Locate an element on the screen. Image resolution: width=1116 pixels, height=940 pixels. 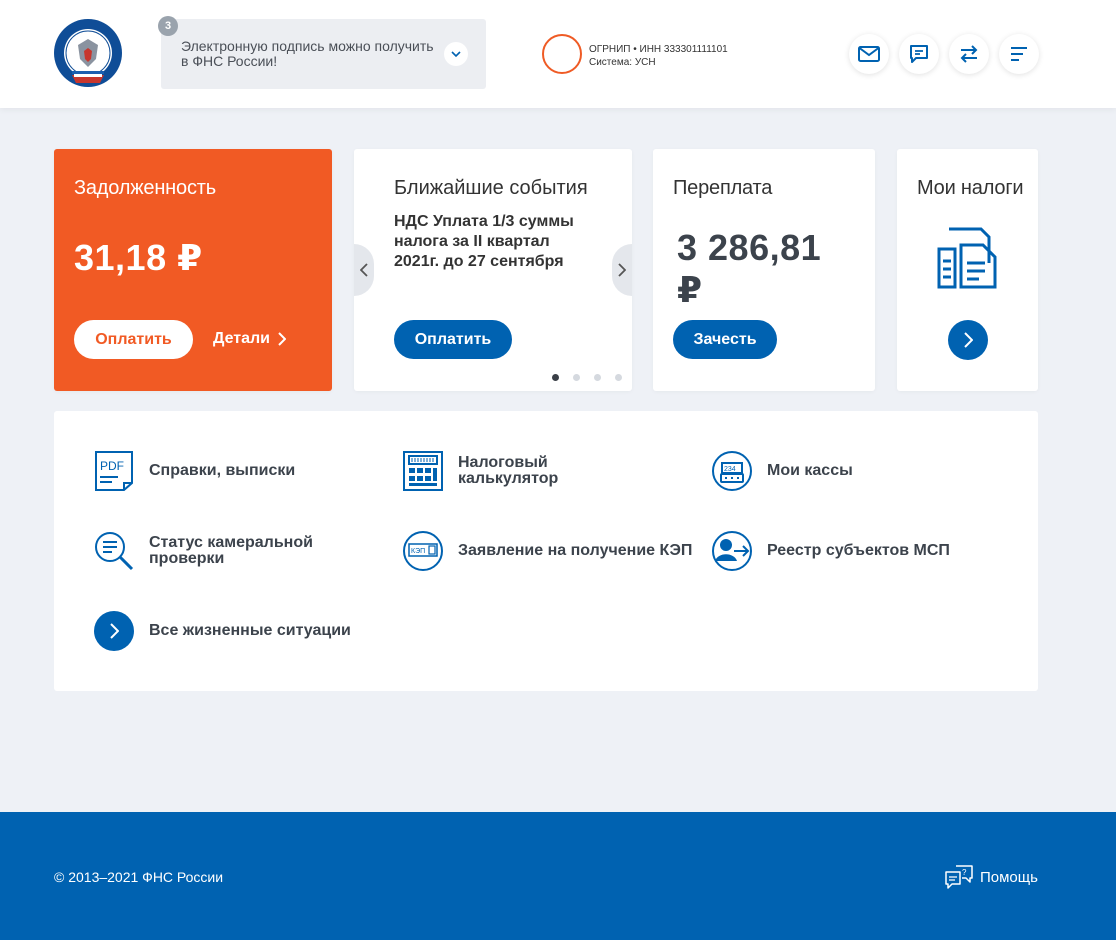
copyright: © 2013–2021 ФНС России is located at coordinates (139, 877).